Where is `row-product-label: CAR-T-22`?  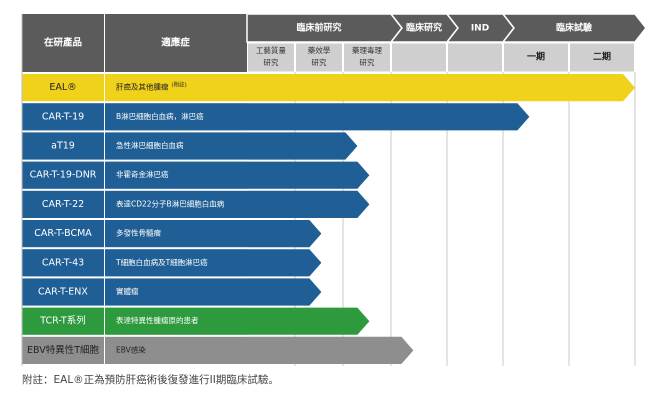
row-product-label: CAR-T-22 is located at coordinates (63, 204).